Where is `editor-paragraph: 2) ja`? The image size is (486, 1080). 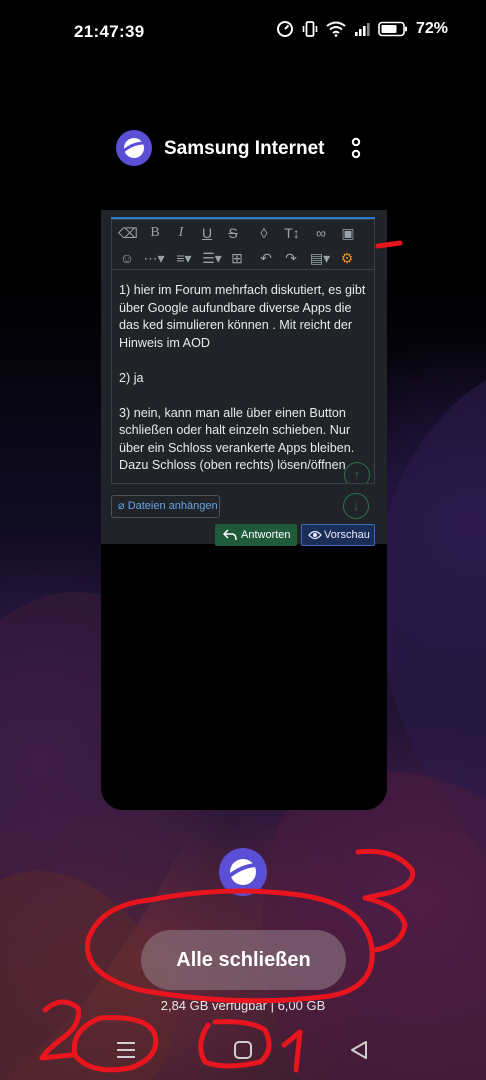 editor-paragraph: 2) ja is located at coordinates (131, 377).